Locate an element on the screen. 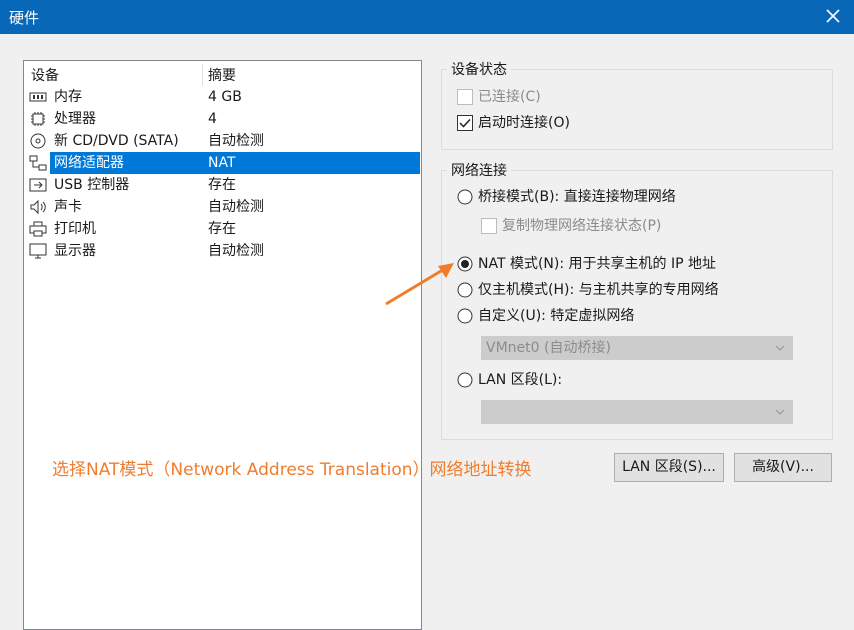 This screenshot has width=854, height=630. device-status-title: 设备状态 is located at coordinates (479, 70).